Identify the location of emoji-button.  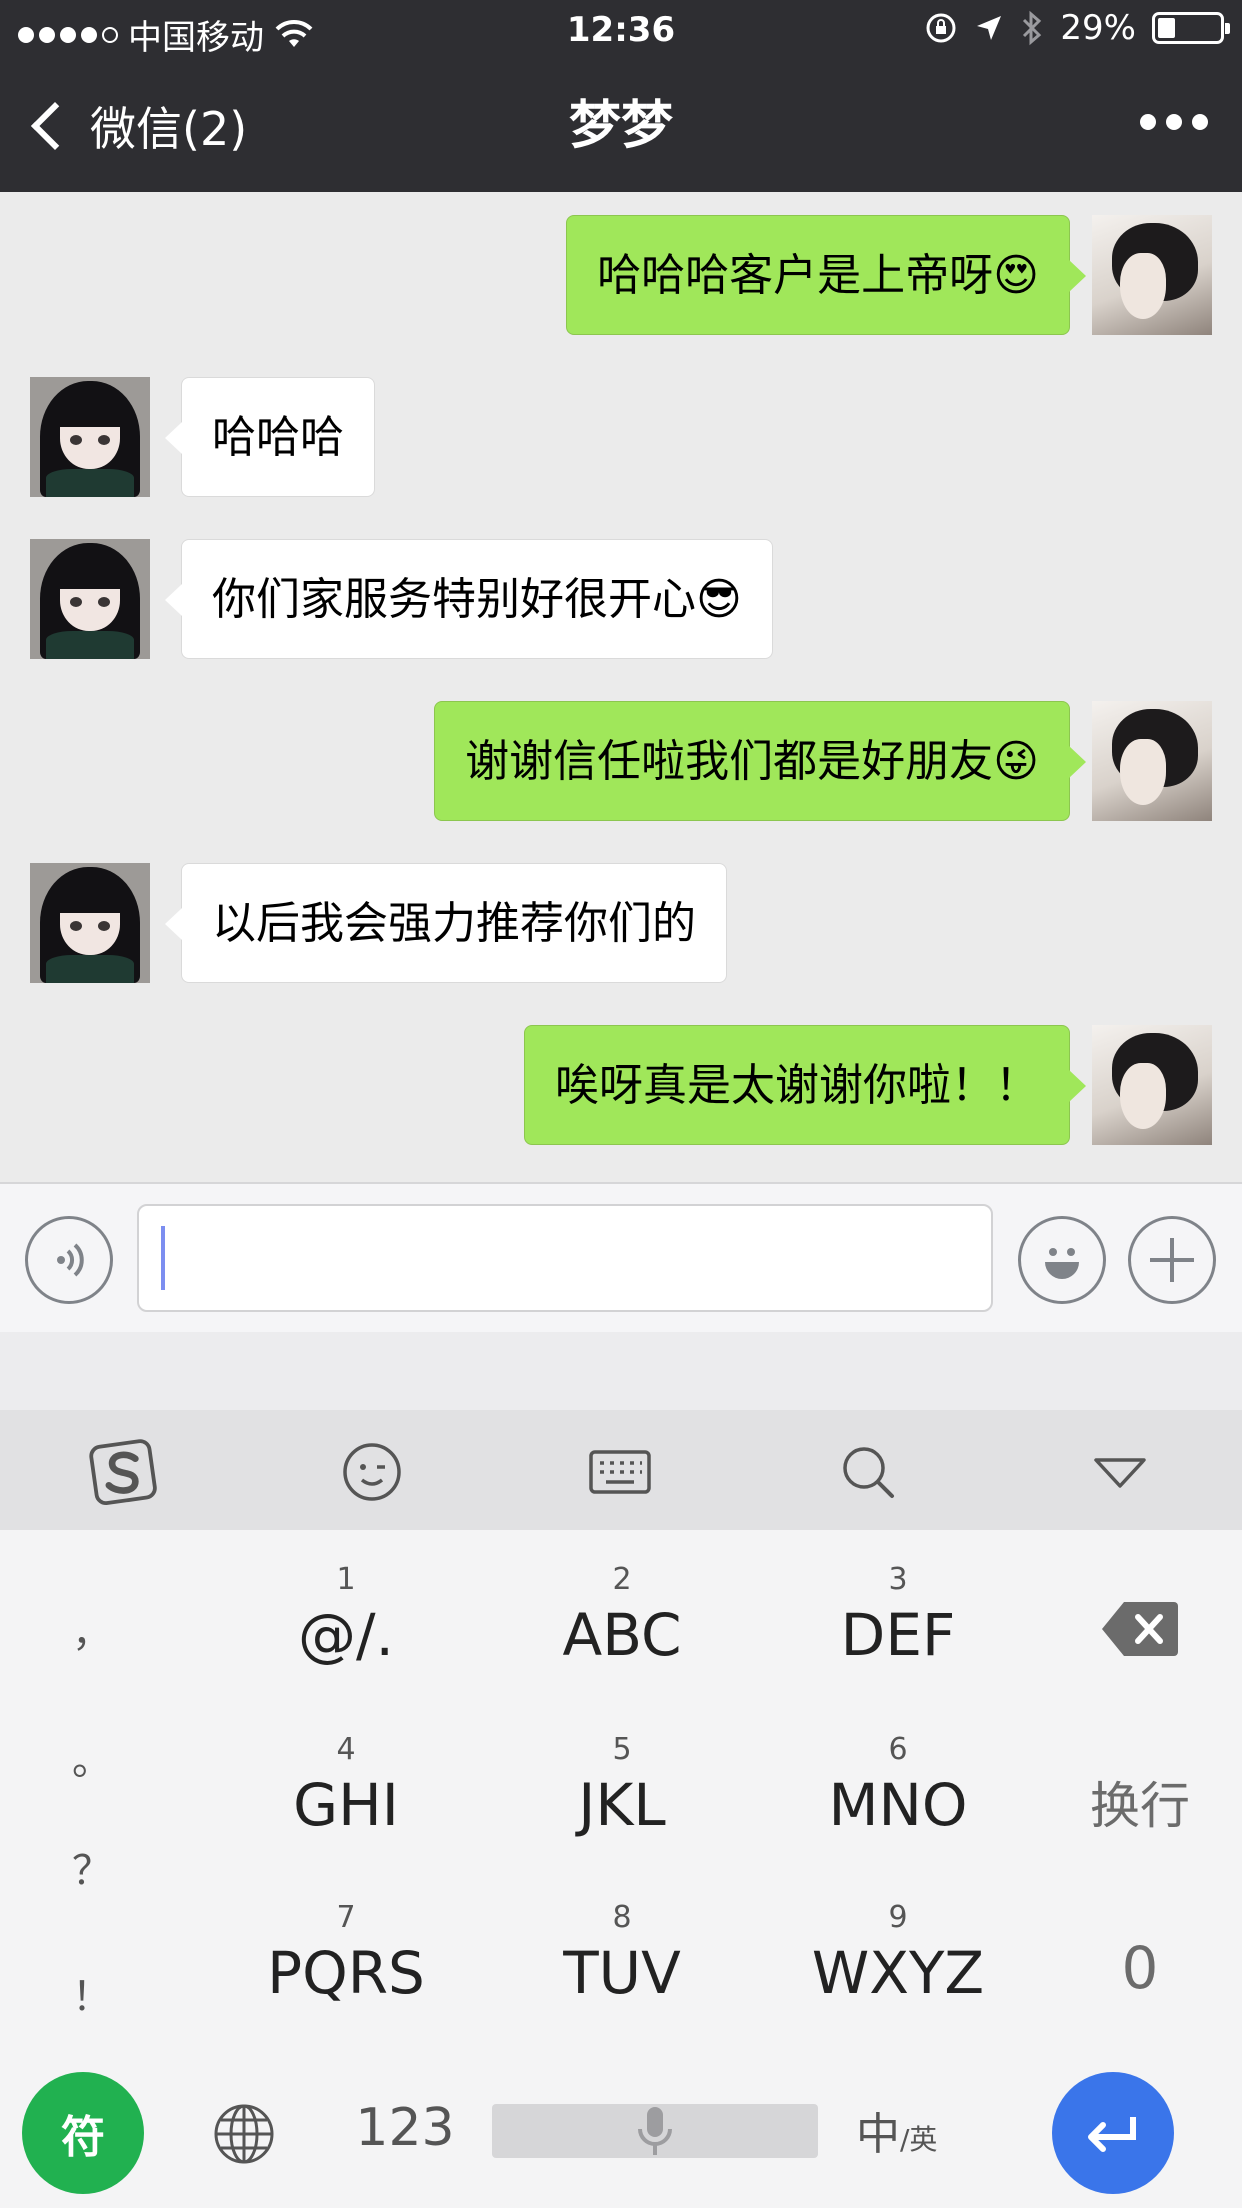
(1062, 1260).